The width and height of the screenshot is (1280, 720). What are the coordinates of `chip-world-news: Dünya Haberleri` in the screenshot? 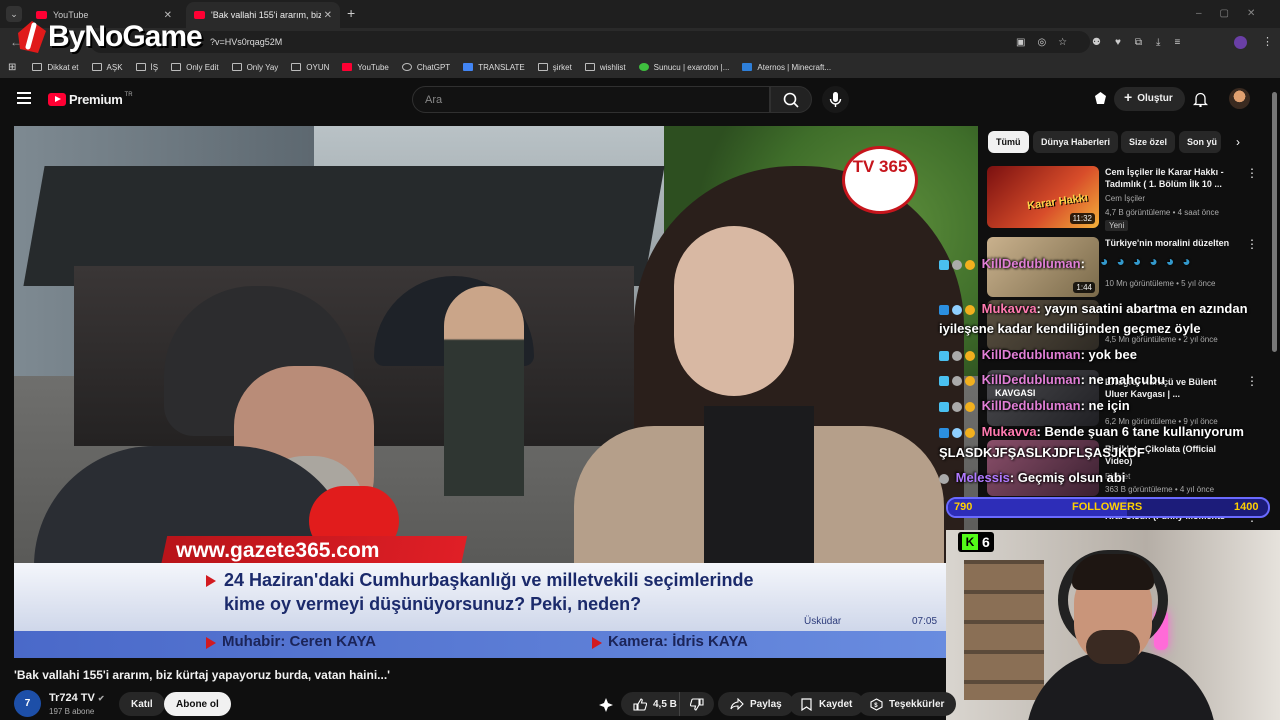 It's located at (1076, 142).